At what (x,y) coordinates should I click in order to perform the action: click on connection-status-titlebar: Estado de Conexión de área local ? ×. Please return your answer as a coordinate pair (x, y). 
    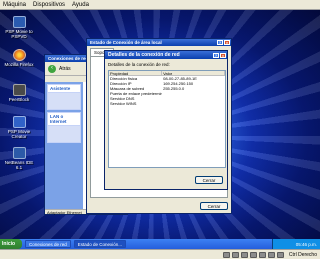
    Looking at the image, I should click on (159, 42).